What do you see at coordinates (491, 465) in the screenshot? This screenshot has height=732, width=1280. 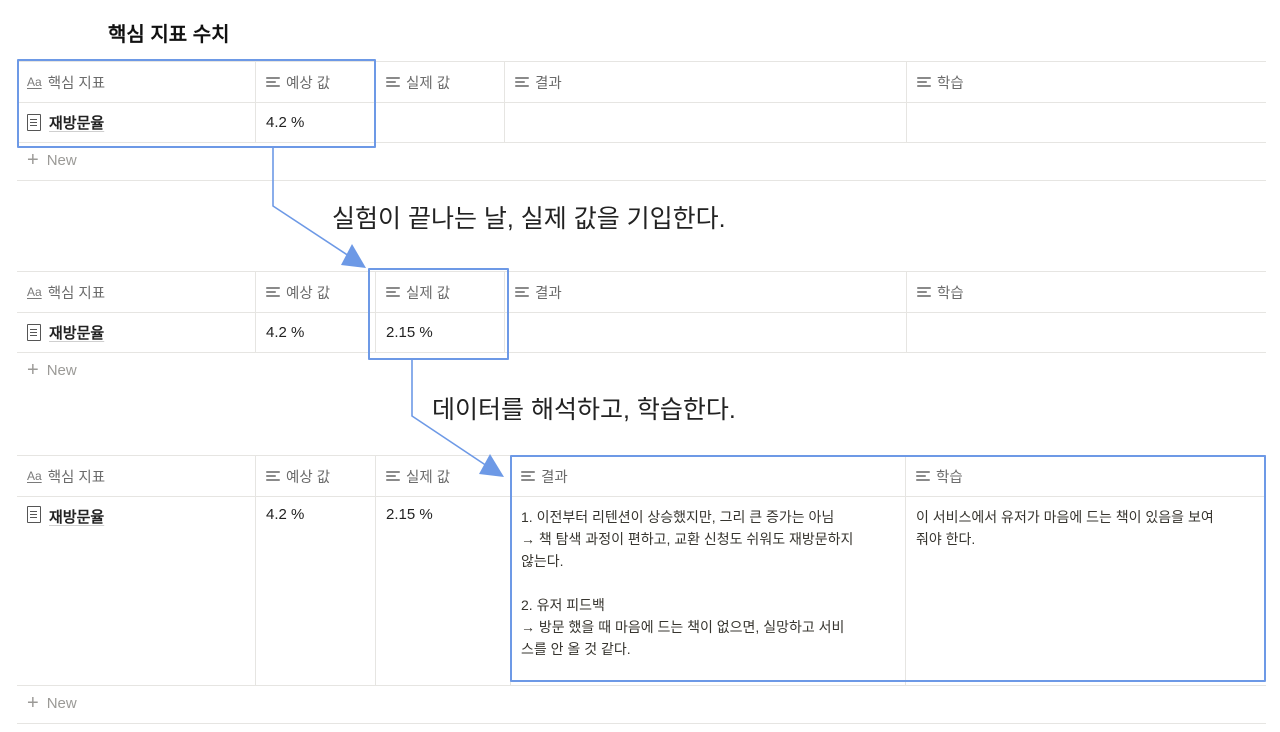 I see `arrow-2-head` at bounding box center [491, 465].